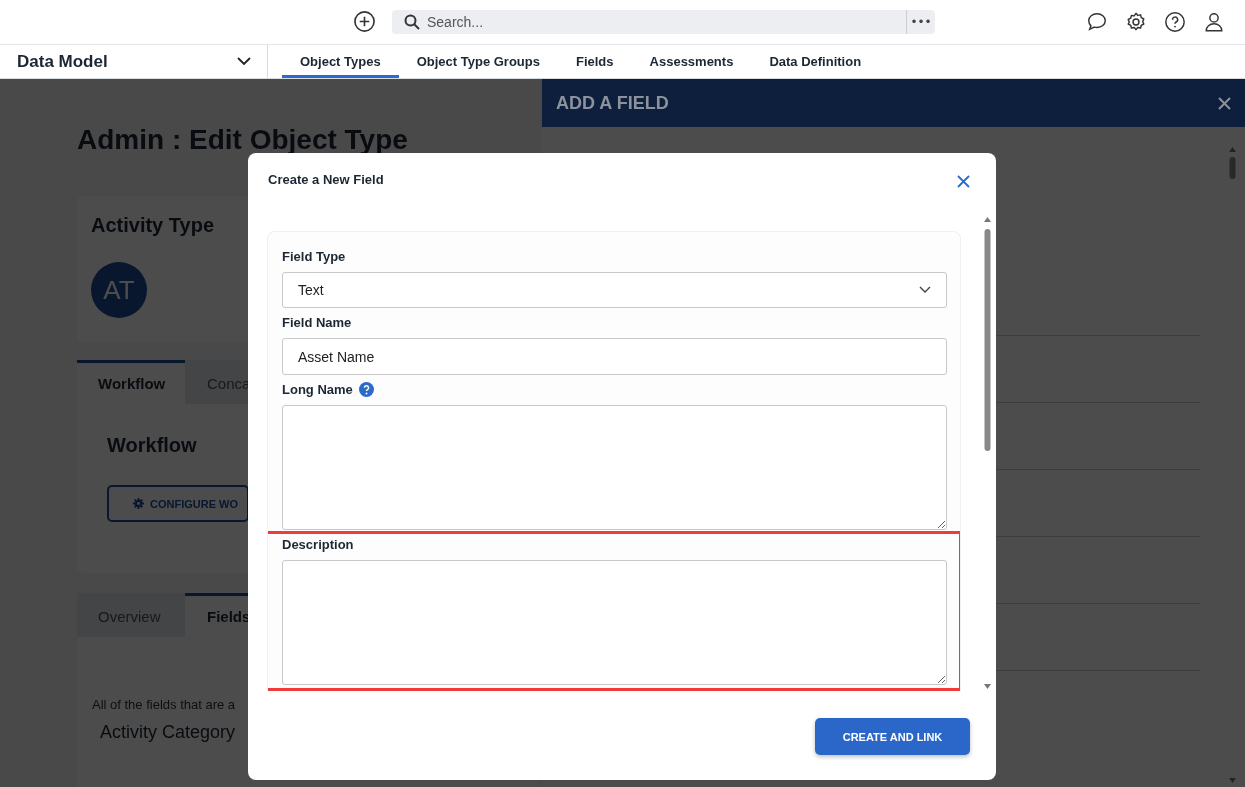 This screenshot has width=1245, height=787. What do you see at coordinates (326, 179) in the screenshot?
I see `dialog-title: Create a New Field` at bounding box center [326, 179].